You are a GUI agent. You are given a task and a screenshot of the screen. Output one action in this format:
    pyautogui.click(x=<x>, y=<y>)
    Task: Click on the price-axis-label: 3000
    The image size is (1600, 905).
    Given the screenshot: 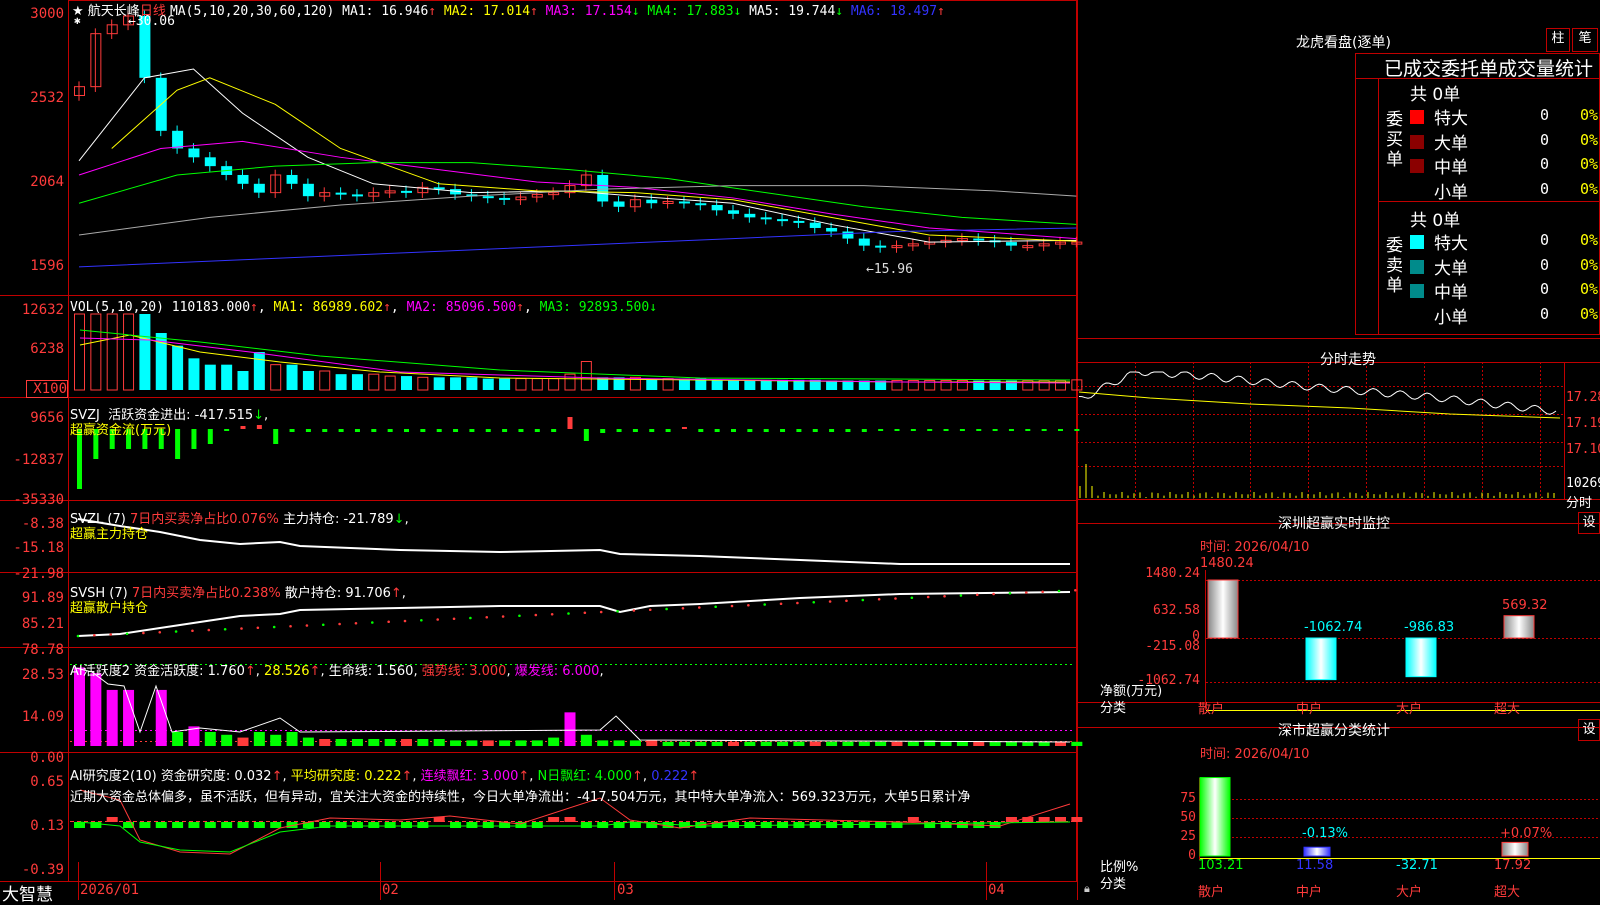 What is the action you would take?
    pyautogui.click(x=47, y=14)
    